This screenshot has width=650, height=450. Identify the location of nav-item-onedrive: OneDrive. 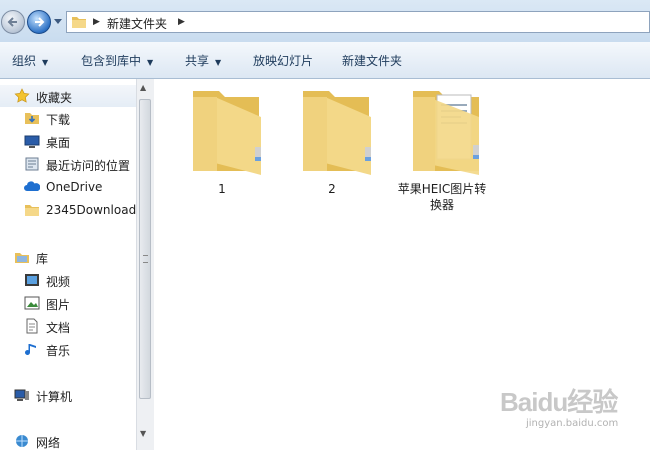
(68, 187).